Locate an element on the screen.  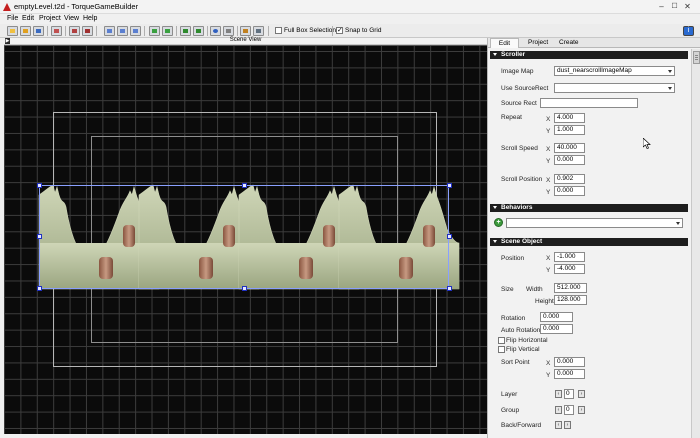
group-field: 0 is located at coordinates (569, 410).